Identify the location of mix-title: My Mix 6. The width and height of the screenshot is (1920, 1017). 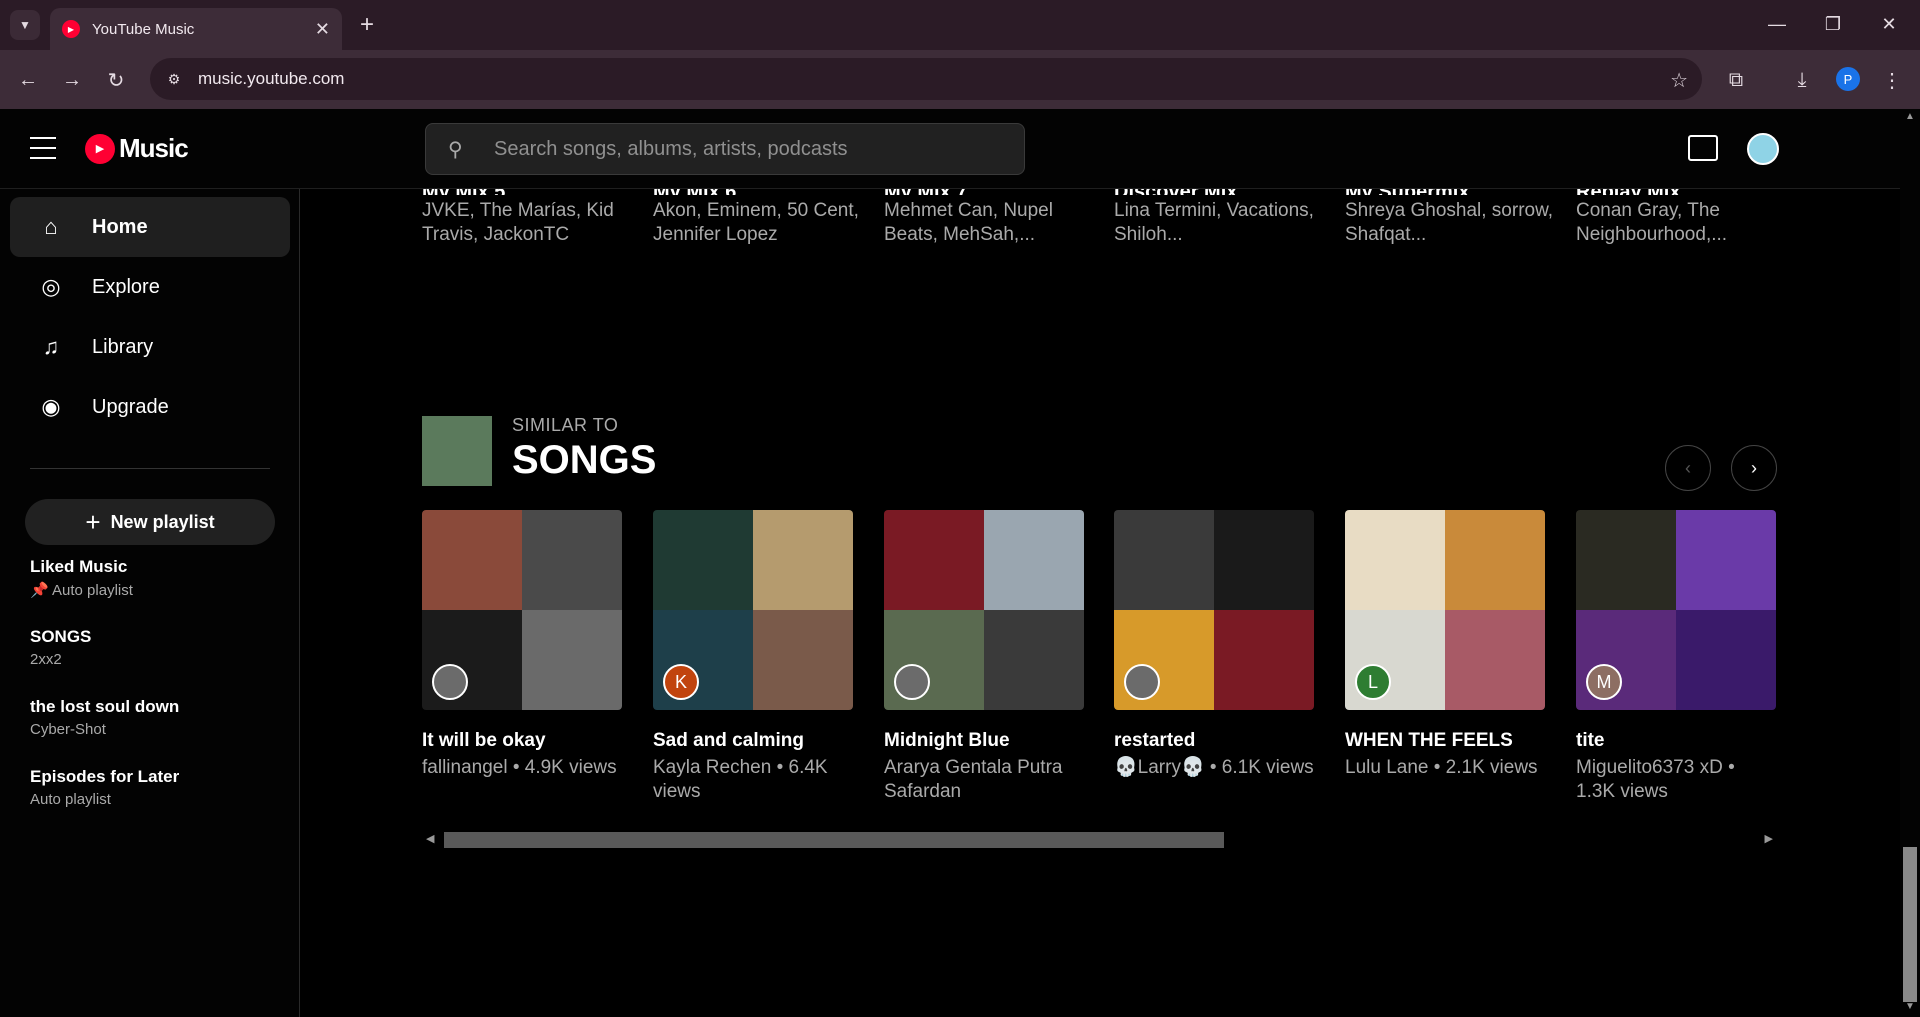
(758, 192).